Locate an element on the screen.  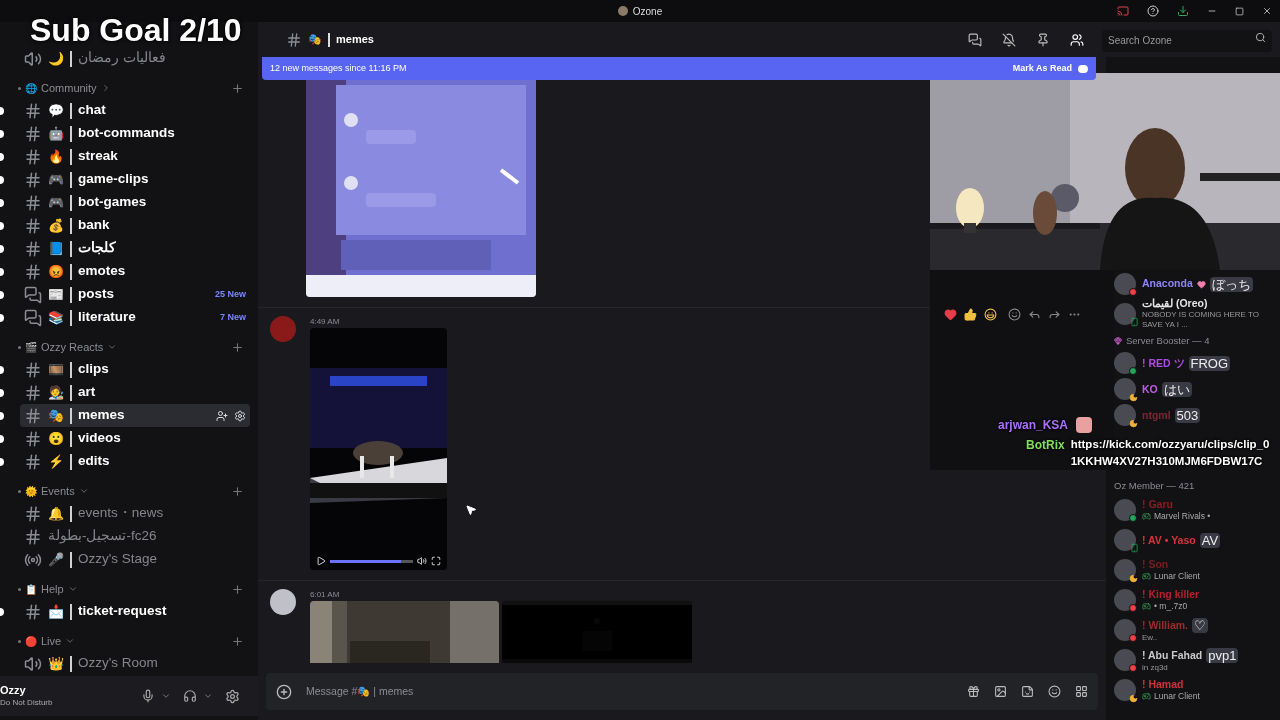
add-attachment-icon is located at coordinates (284, 691).